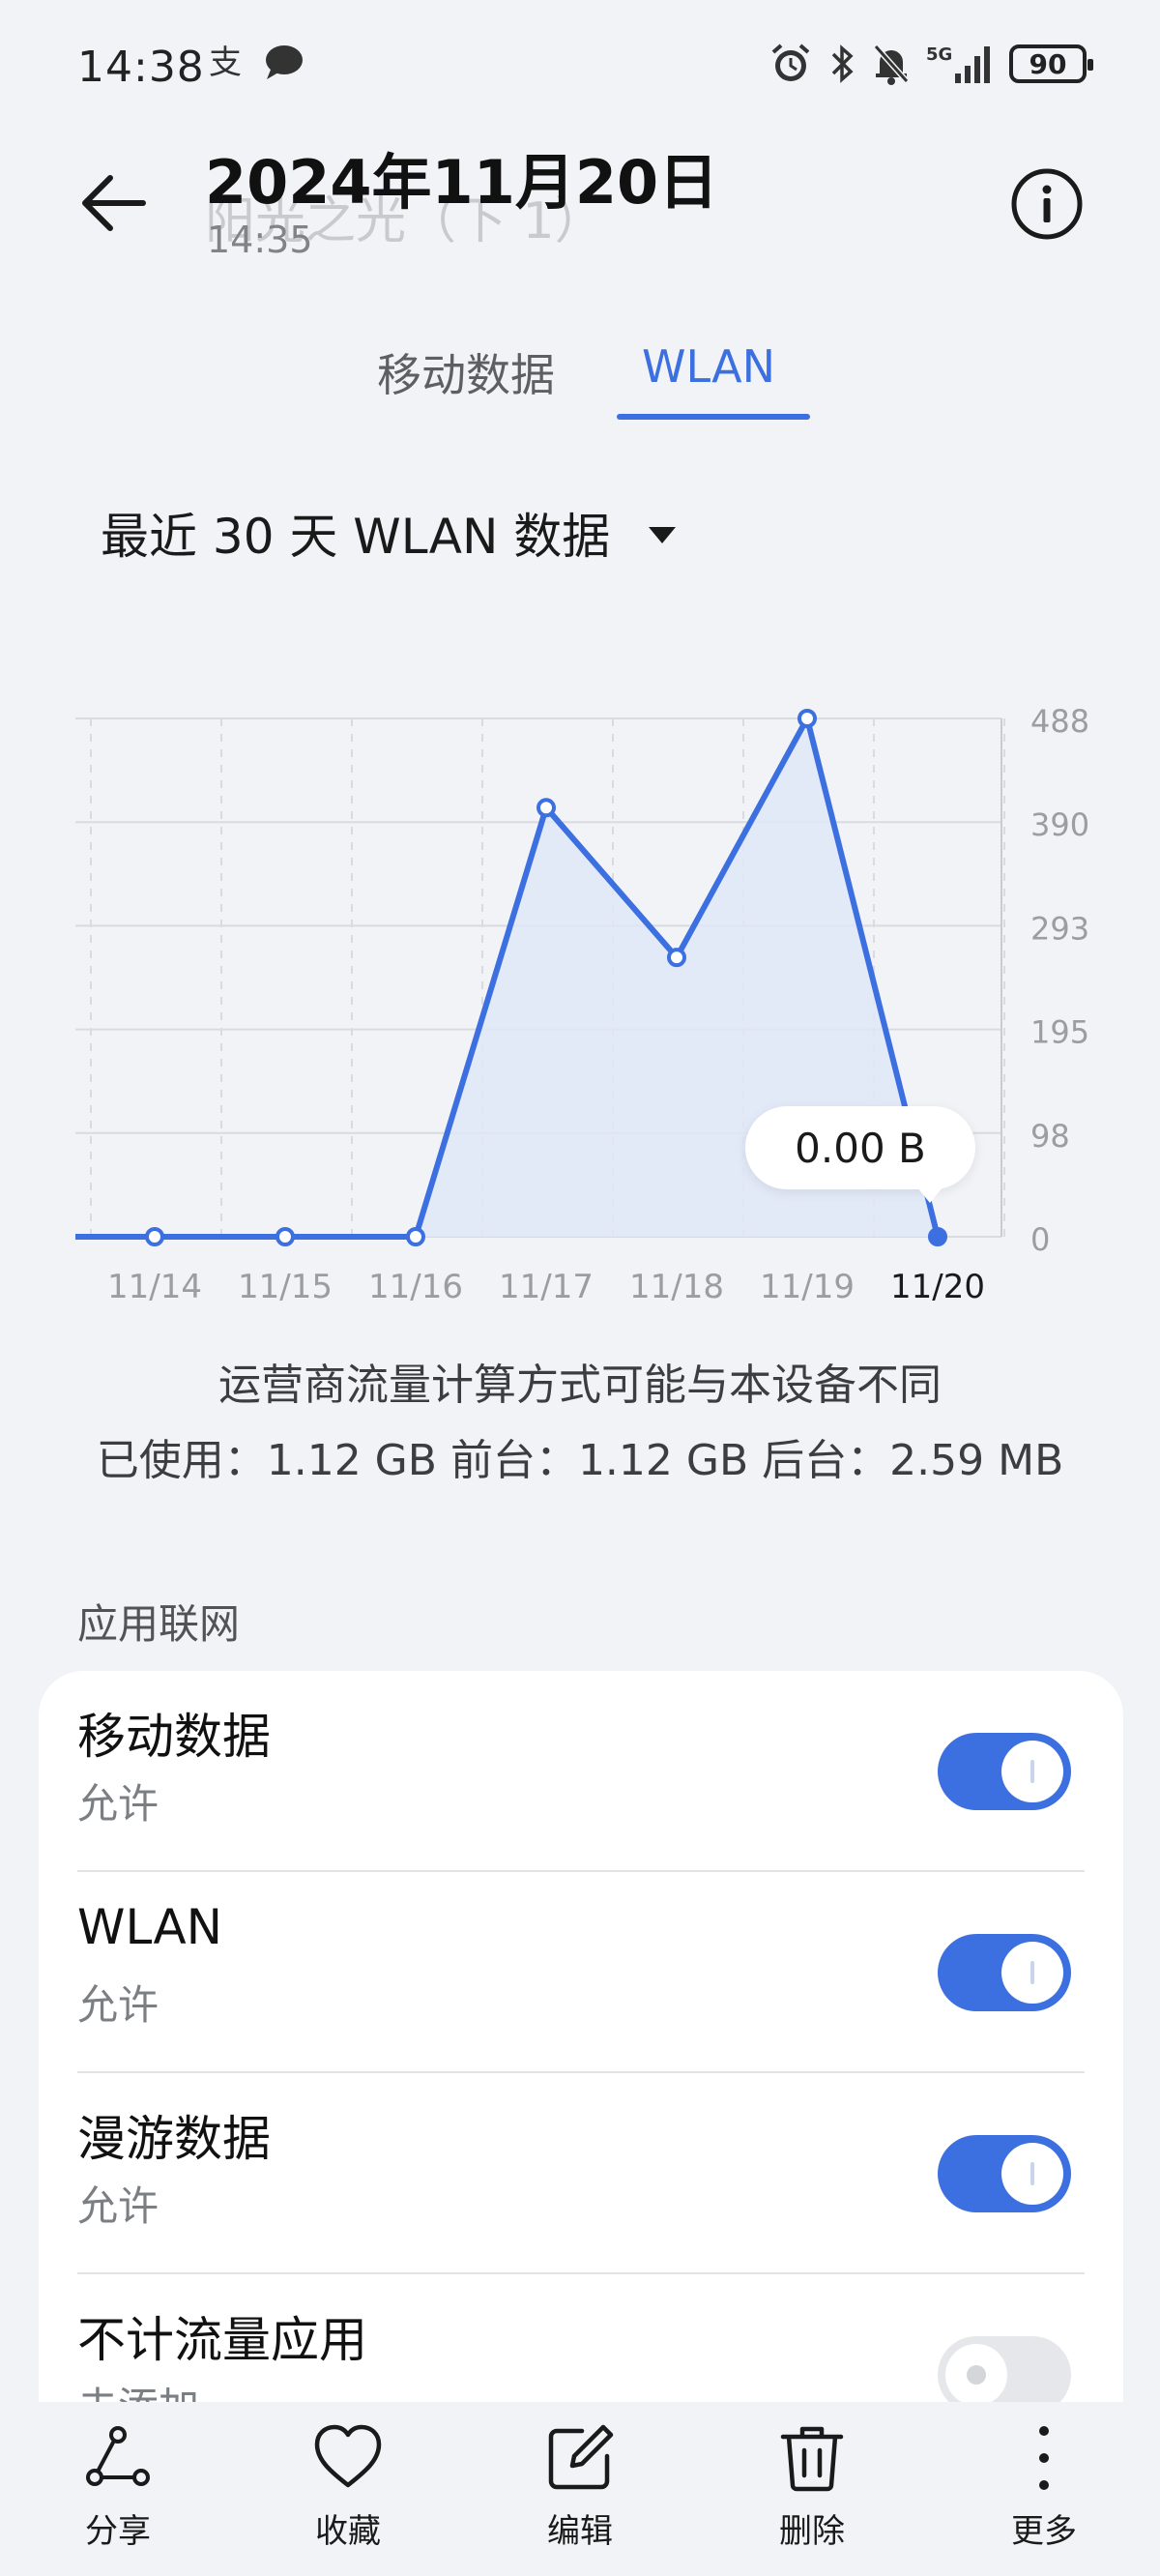 Image resolution: width=1160 pixels, height=2576 pixels. What do you see at coordinates (812, 2459) in the screenshot?
I see `trash-icon` at bounding box center [812, 2459].